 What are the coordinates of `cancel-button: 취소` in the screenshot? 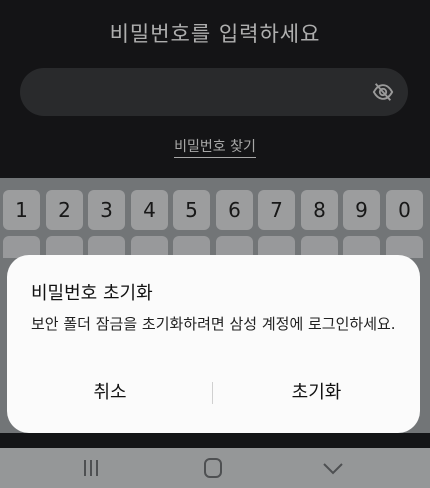 It's located at (110, 393).